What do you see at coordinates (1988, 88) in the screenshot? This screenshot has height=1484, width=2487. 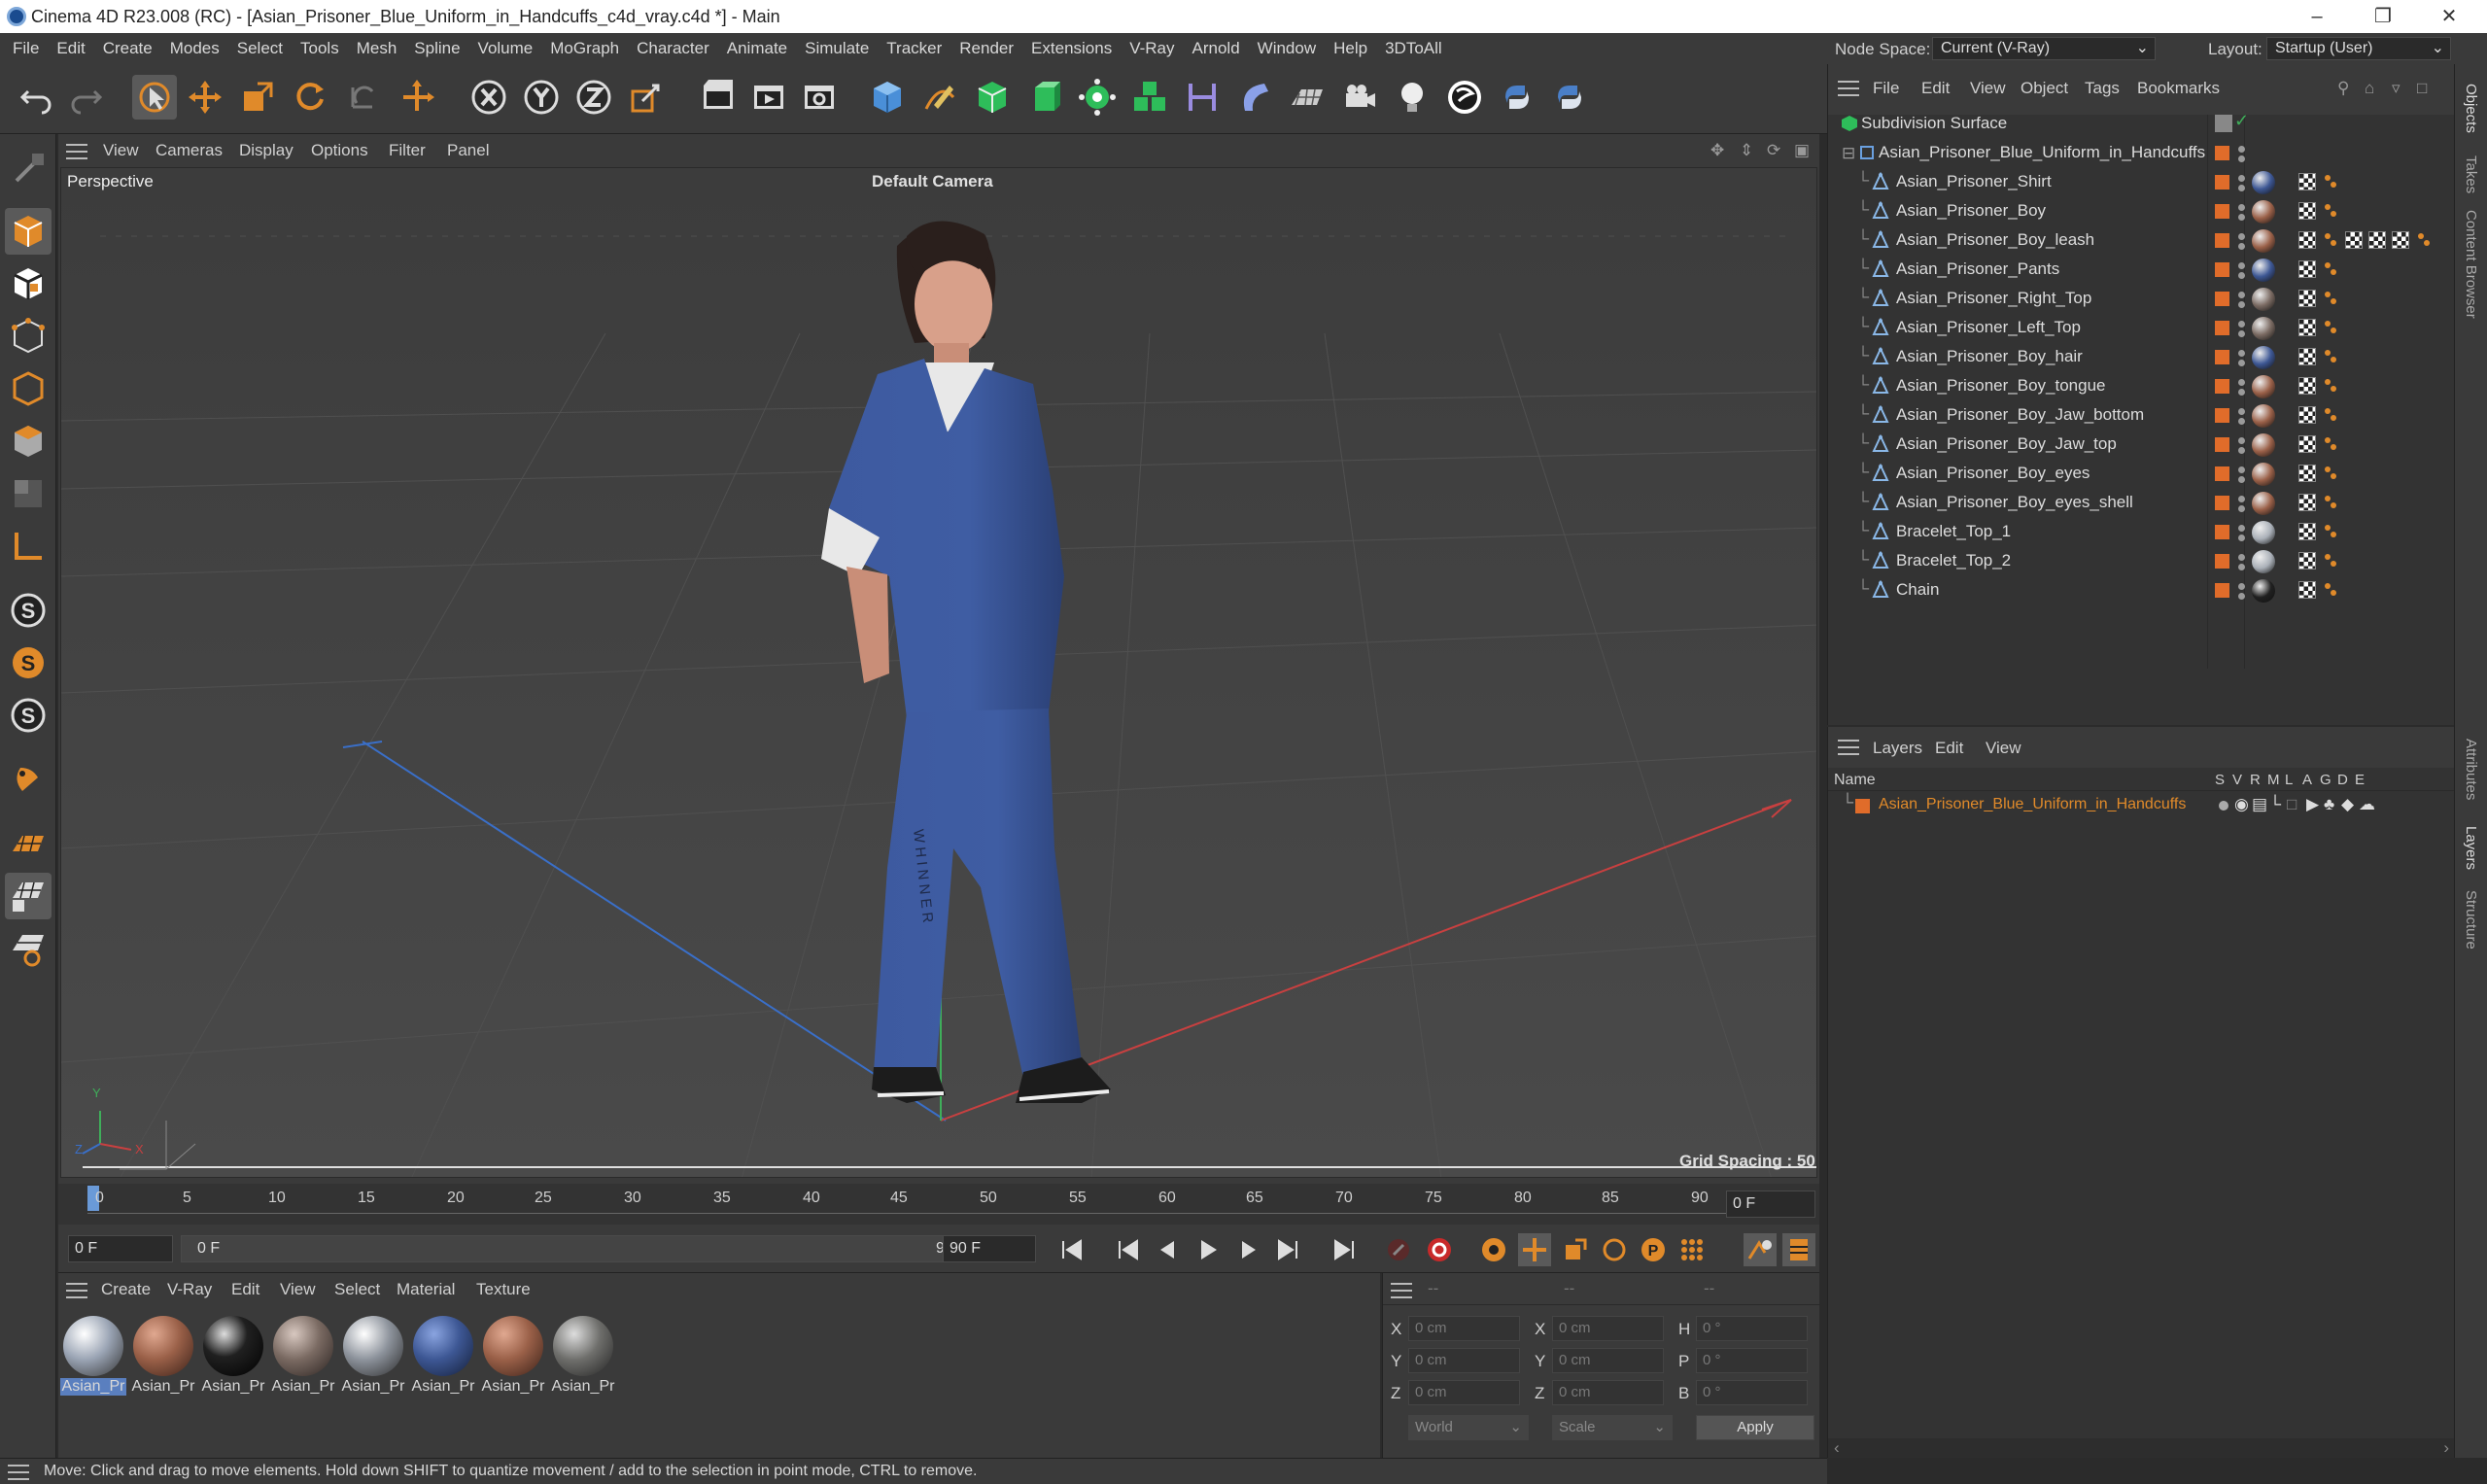 I see `obj-menu-view: View` at bounding box center [1988, 88].